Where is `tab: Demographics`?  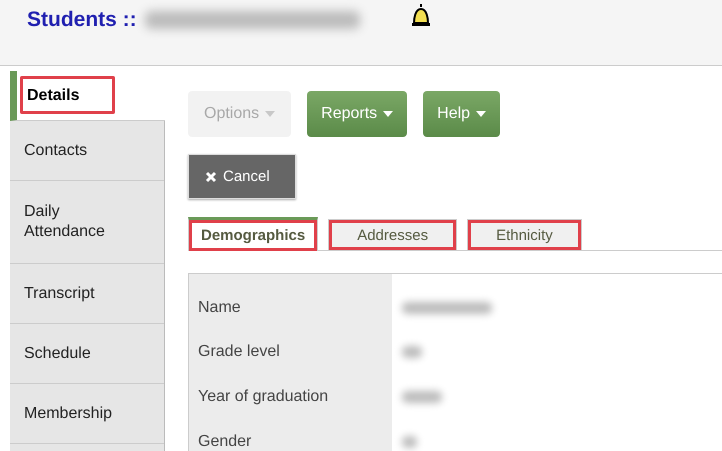
tab: Demographics is located at coordinates (253, 234).